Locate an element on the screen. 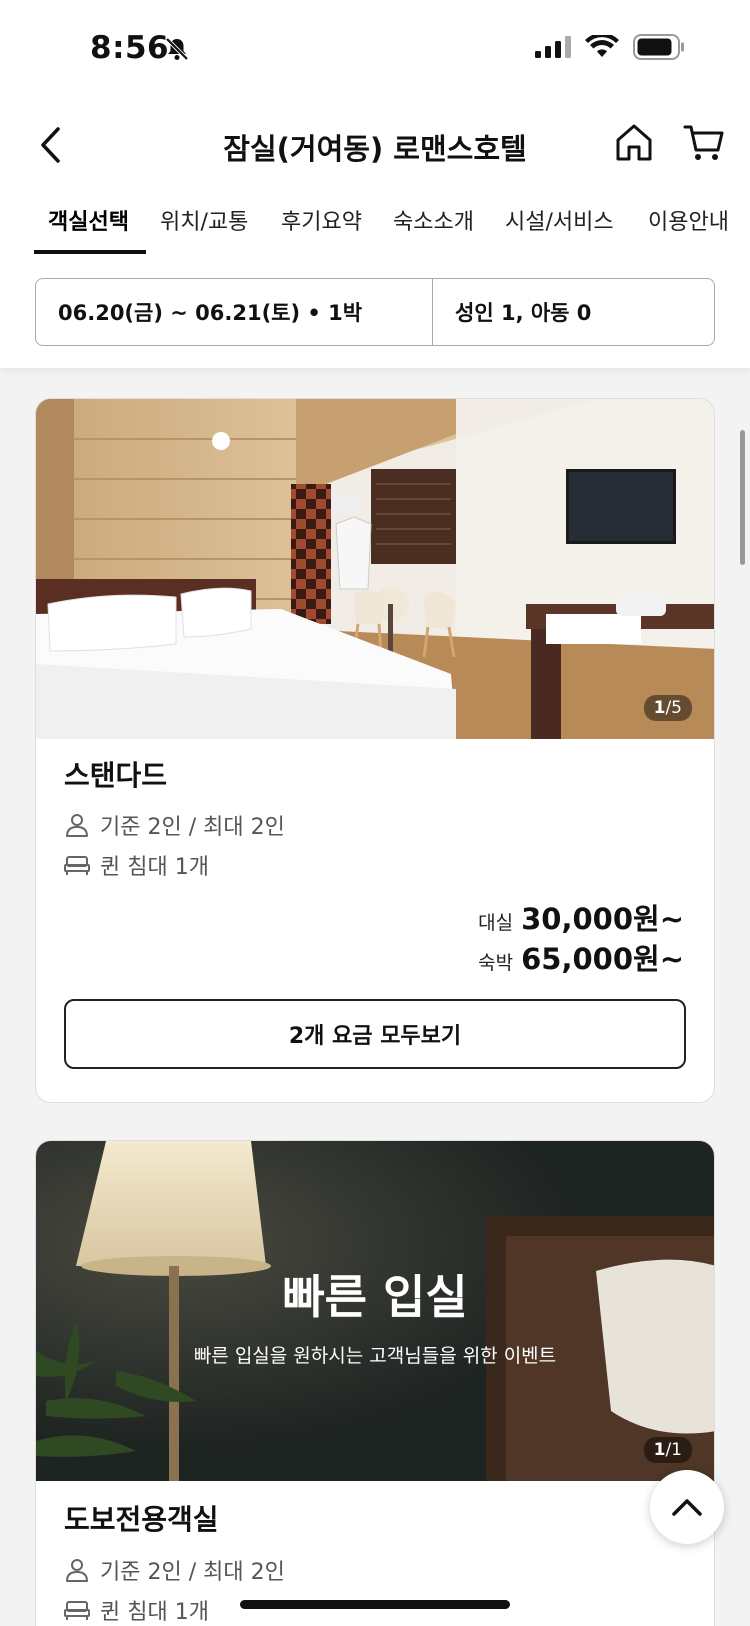 This screenshot has height=1626, width=750. chevron-up-icon is located at coordinates (687, 1507).